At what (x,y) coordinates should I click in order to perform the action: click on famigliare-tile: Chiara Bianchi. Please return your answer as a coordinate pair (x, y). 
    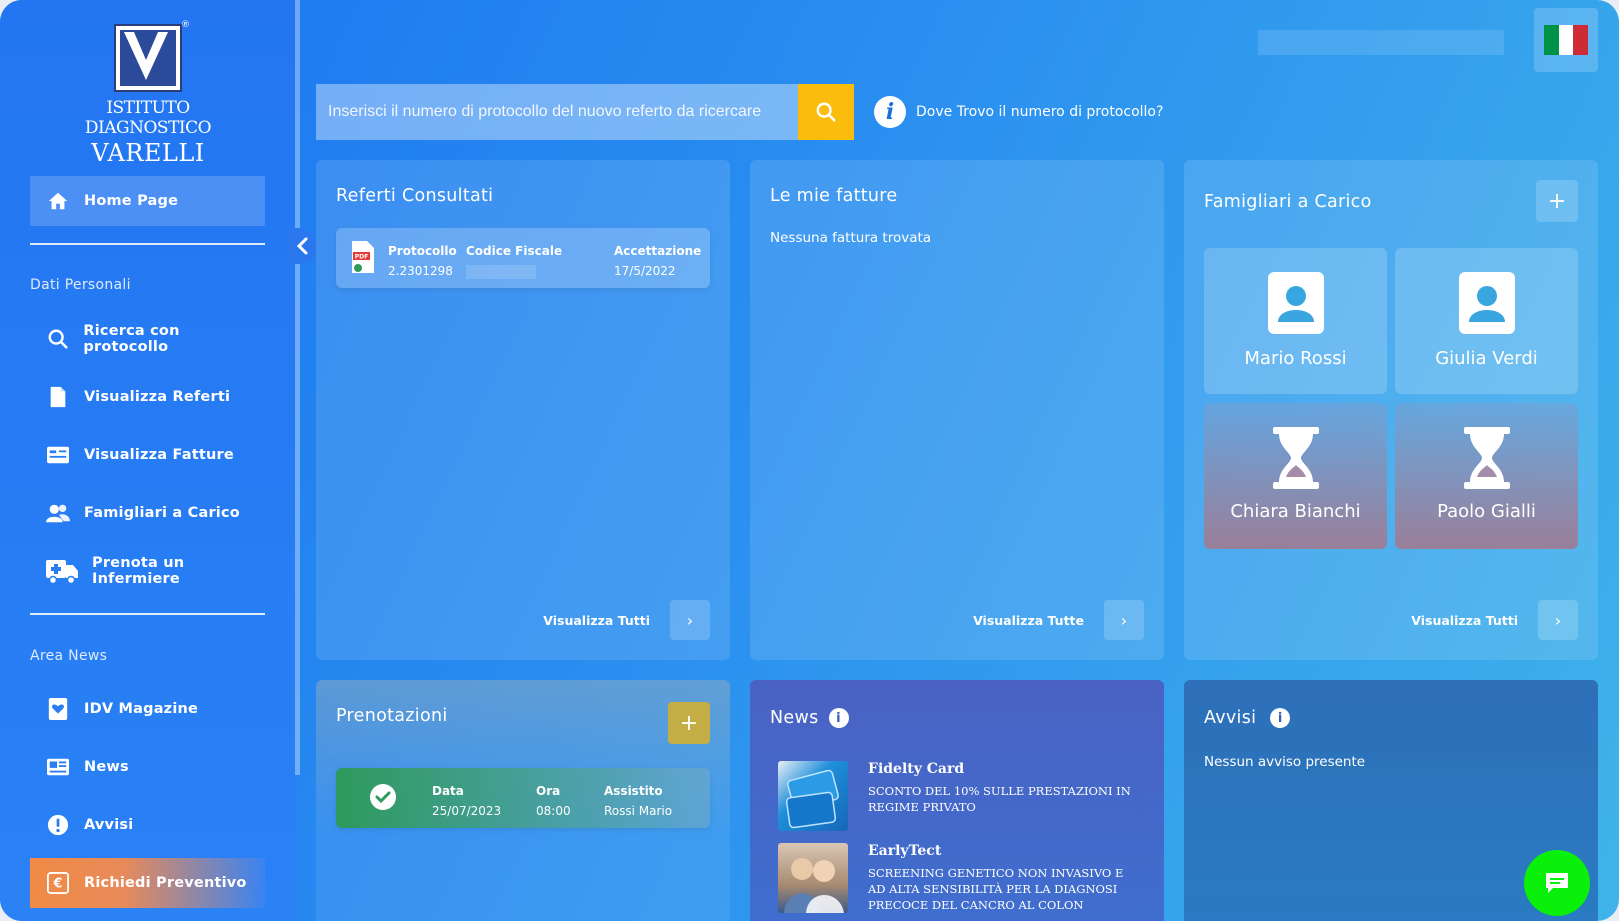
    Looking at the image, I should click on (1295, 476).